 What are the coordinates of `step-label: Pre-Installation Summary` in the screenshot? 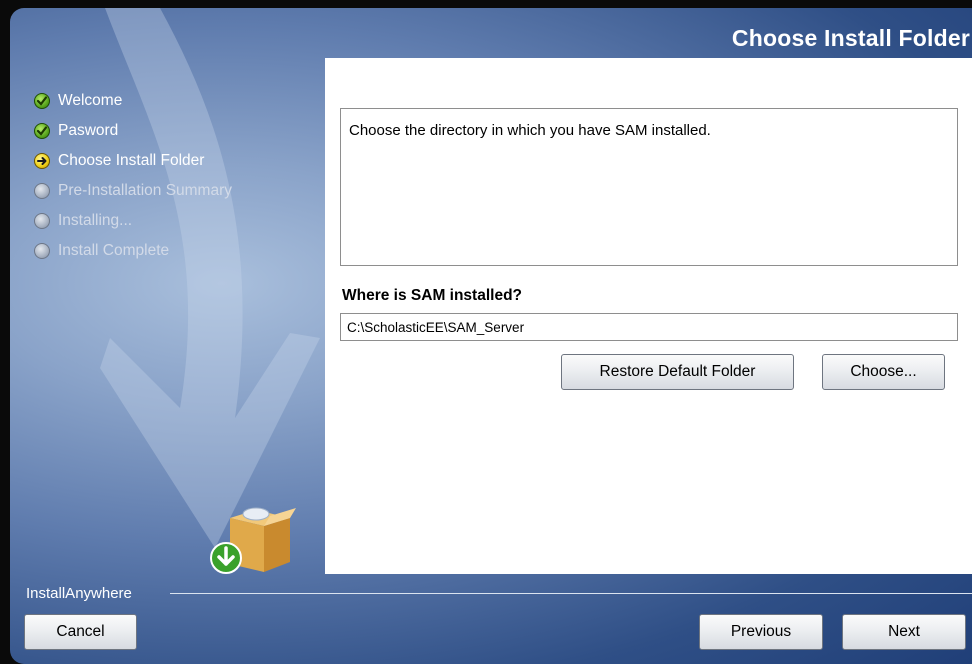 It's located at (145, 190).